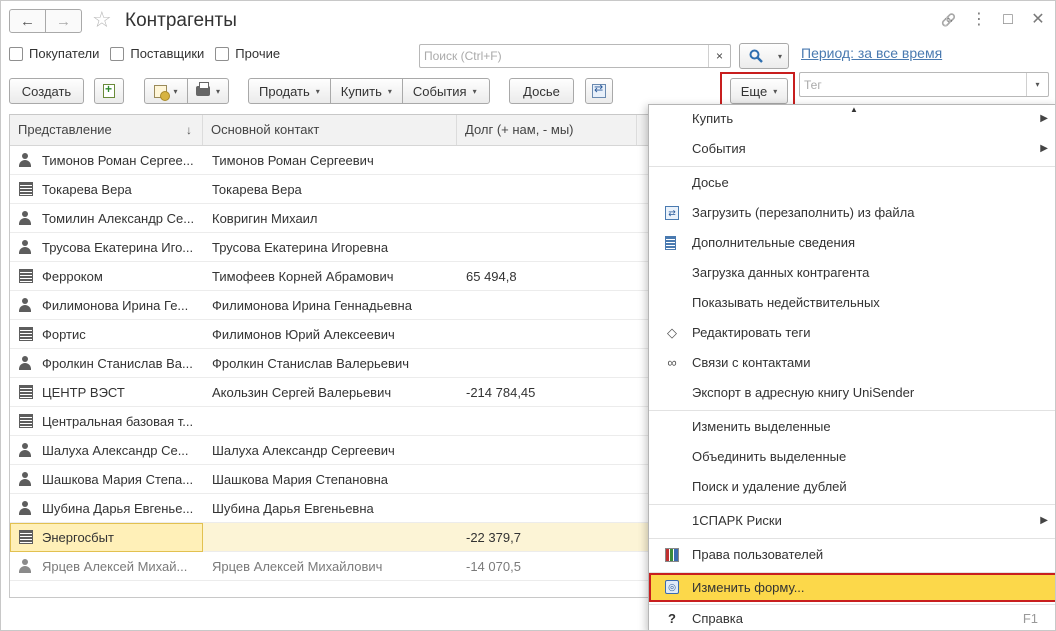 The height and width of the screenshot is (631, 1056). I want to click on favorite-star-icon: ☆, so click(102, 20).